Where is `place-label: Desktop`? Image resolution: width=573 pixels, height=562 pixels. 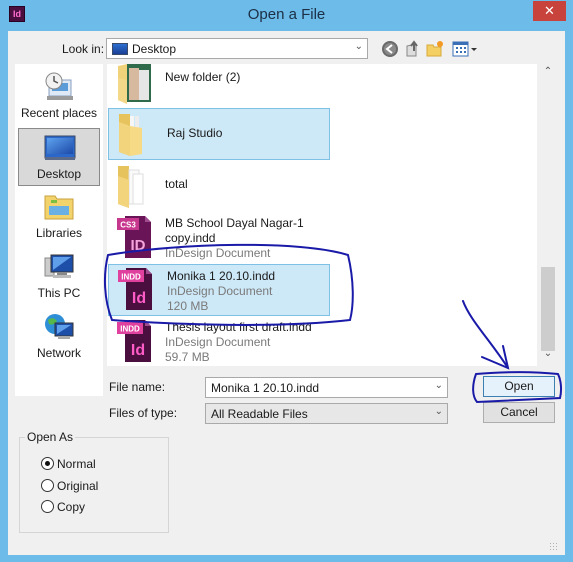
place-label: Desktop is located at coordinates (59, 174).